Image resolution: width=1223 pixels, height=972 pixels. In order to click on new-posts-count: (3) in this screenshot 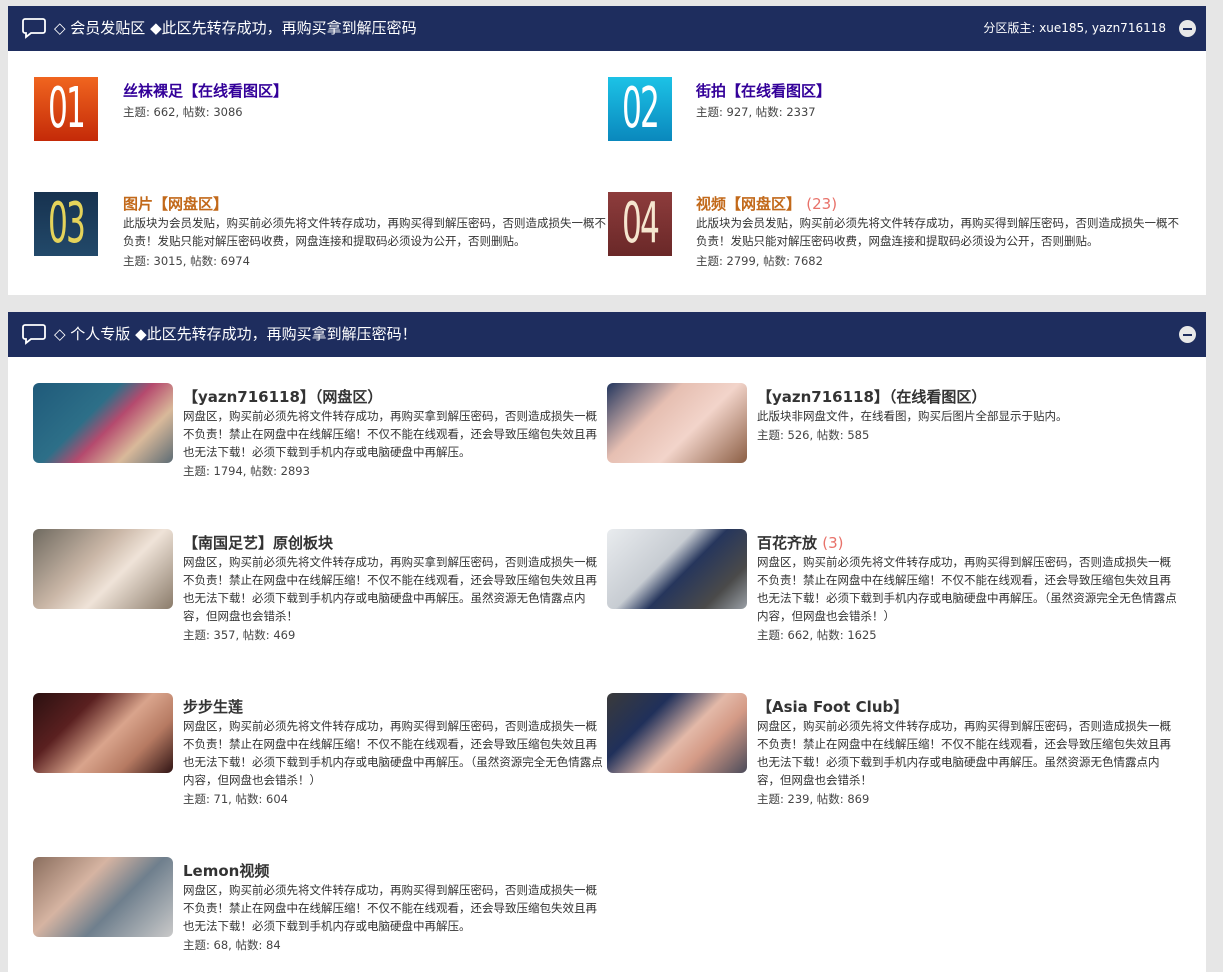, I will do `click(833, 543)`.